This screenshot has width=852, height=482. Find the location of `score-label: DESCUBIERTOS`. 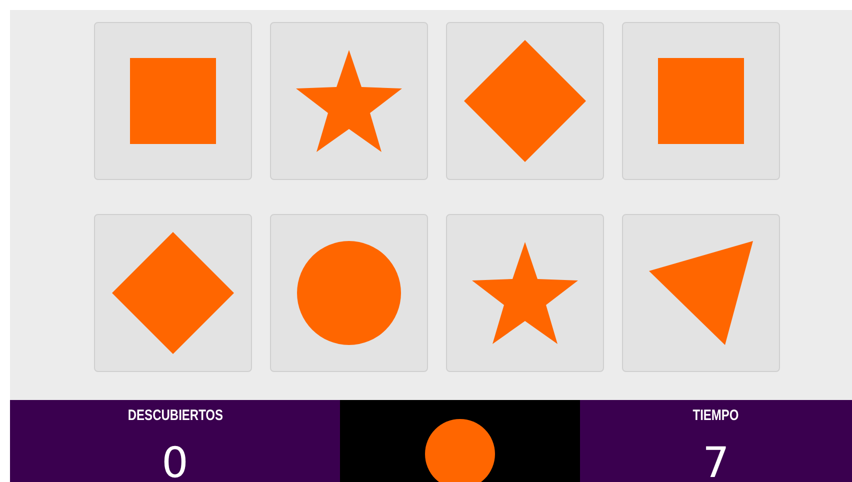

score-label: DESCUBIERTOS is located at coordinates (175, 415).